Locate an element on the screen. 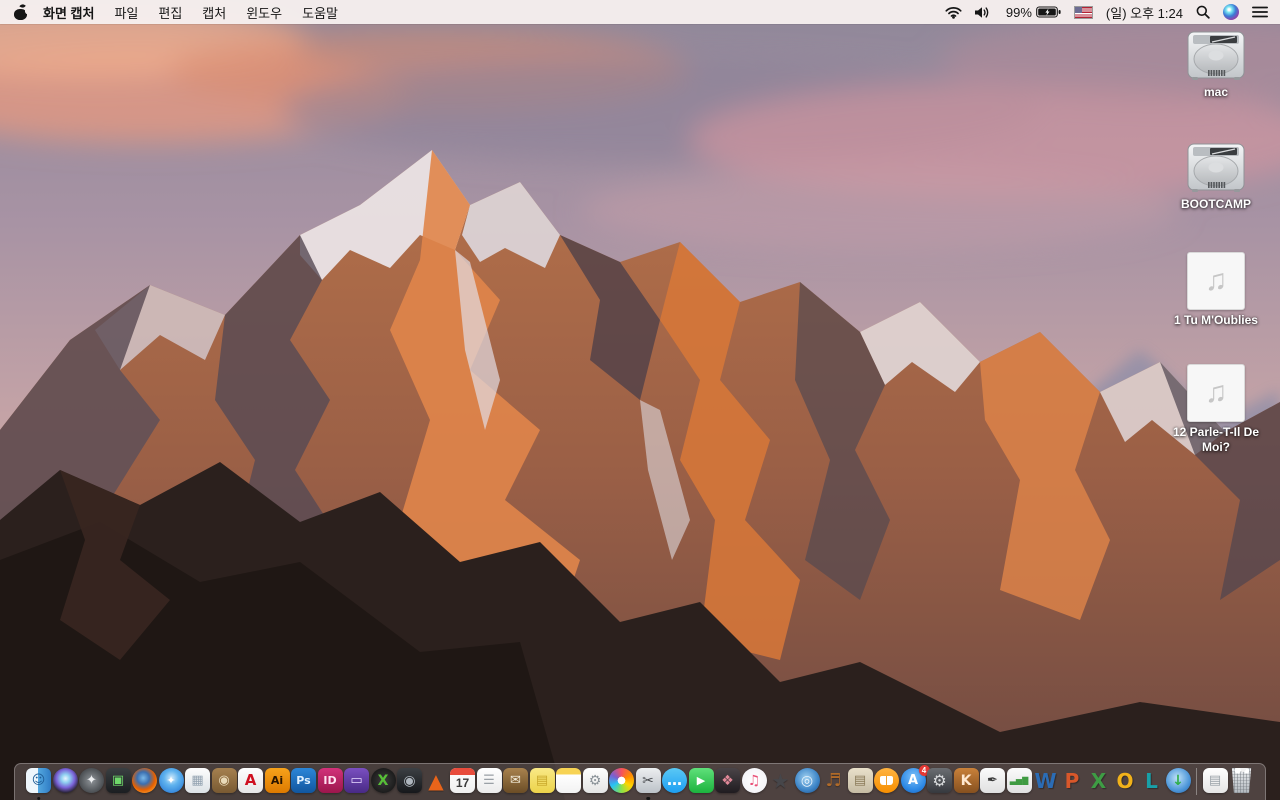 This screenshot has height=800, width=1280. dock-system-preferences-icon: ⚙ is located at coordinates (939, 783).